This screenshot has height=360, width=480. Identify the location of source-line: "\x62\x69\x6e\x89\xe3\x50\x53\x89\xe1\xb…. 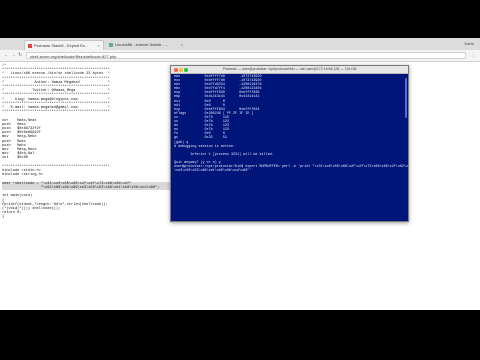
(94, 188).